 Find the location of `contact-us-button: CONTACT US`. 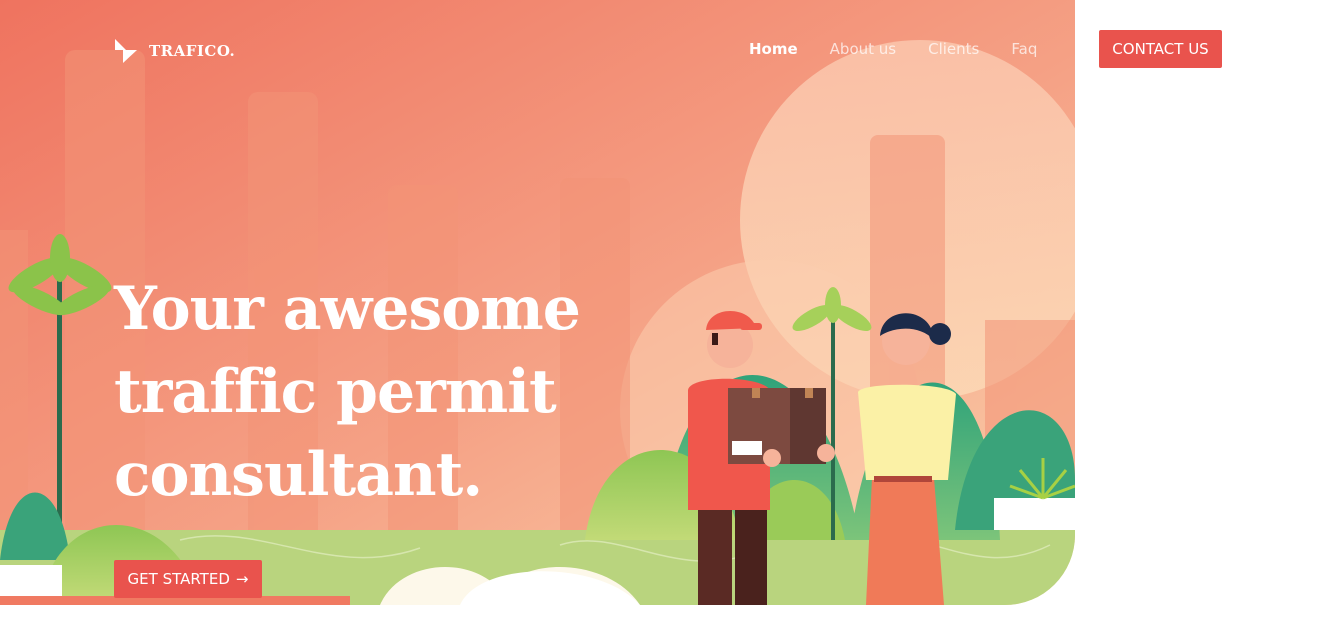

contact-us-button: CONTACT US is located at coordinates (1160, 49).